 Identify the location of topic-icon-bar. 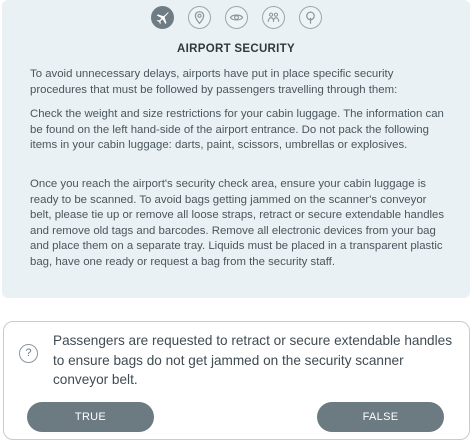
(236, 17).